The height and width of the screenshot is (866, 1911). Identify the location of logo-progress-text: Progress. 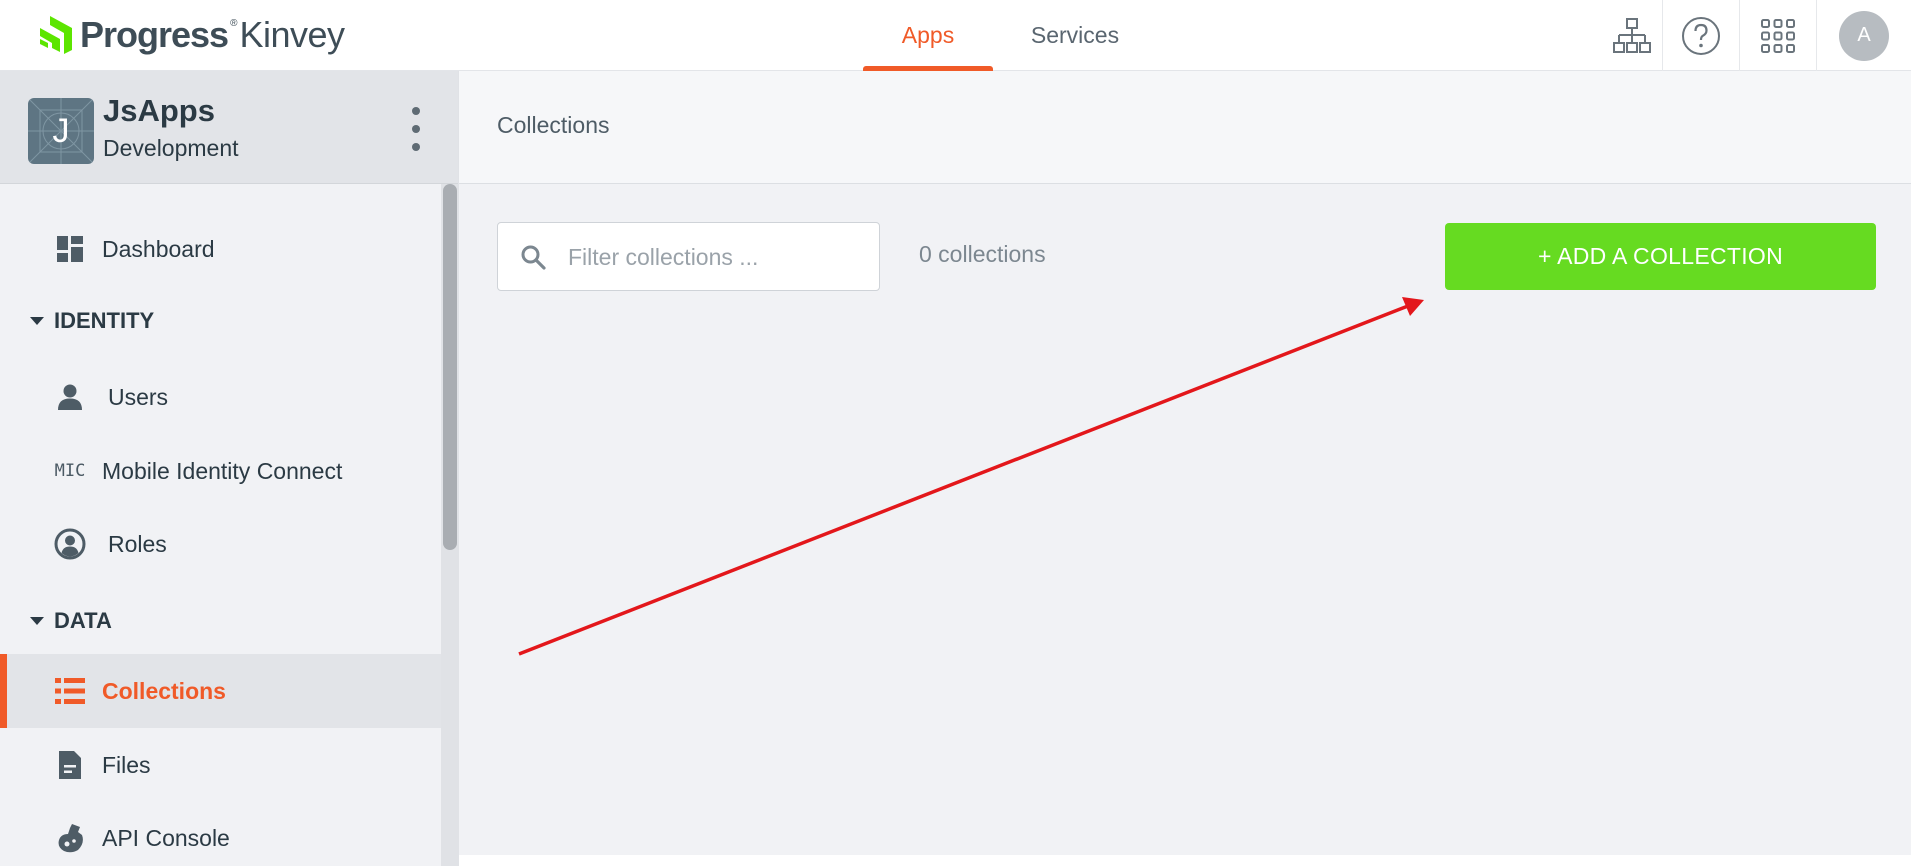
(154, 34).